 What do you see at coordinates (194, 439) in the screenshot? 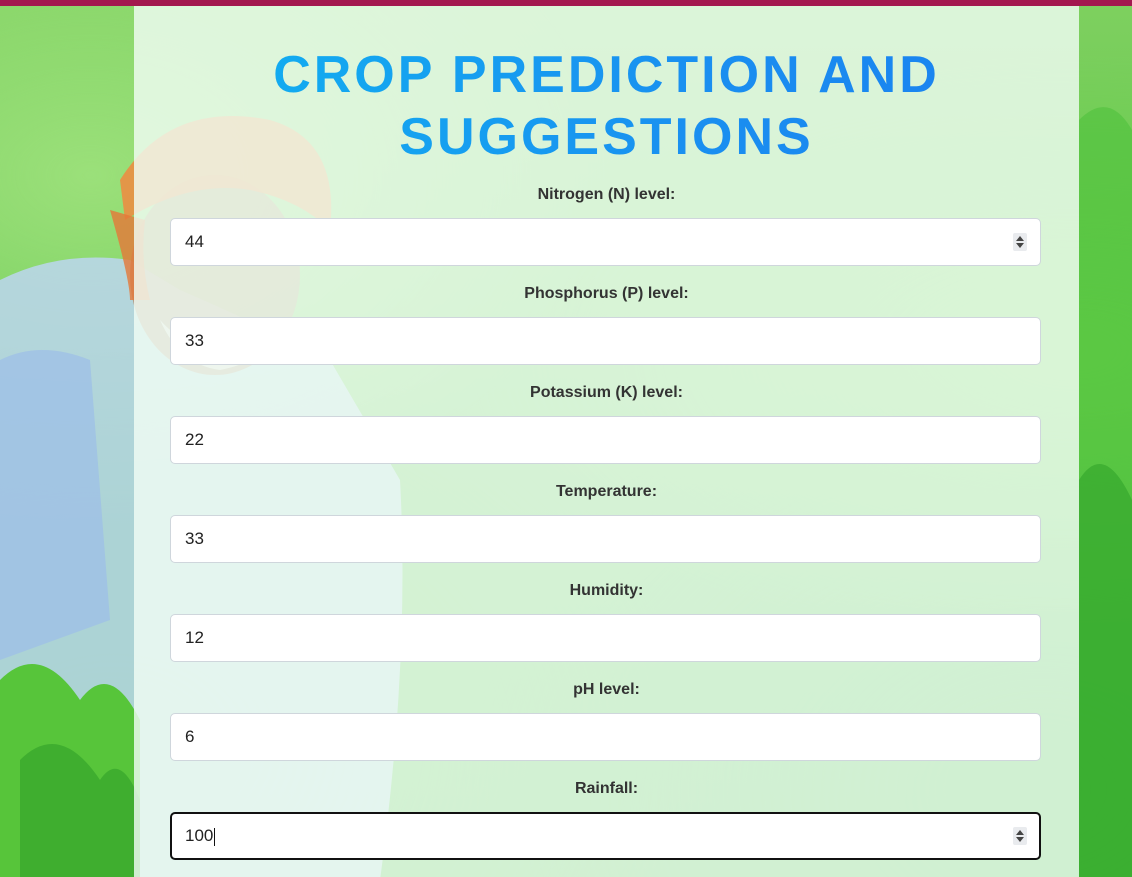
I see `potassium-k-level-value: 22` at bounding box center [194, 439].